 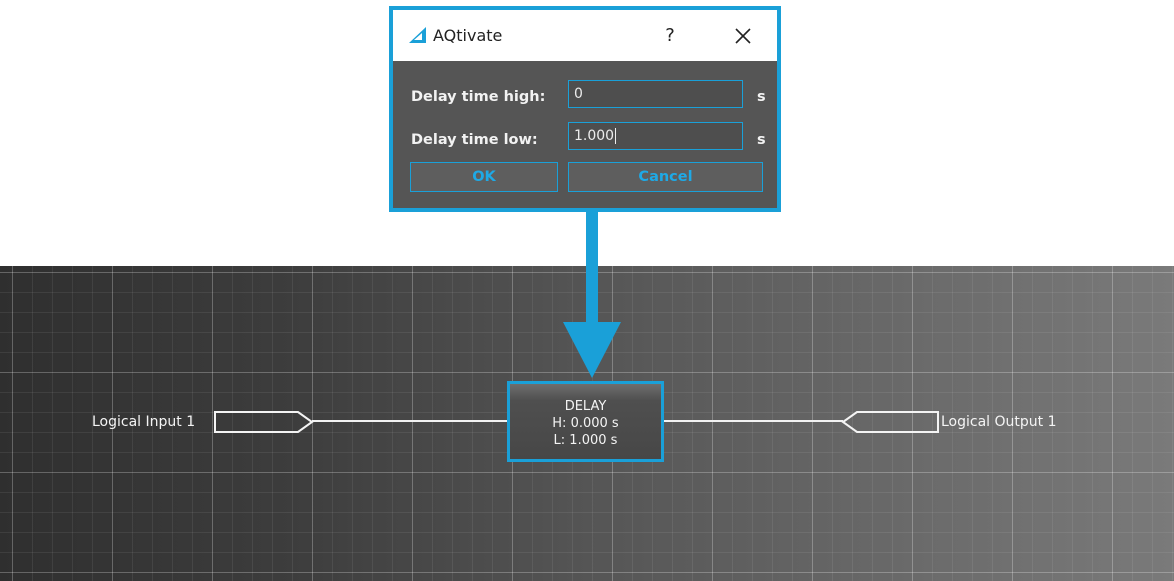 I want to click on delay-block: DELAY H: 0.000 s L: 1.000 s, so click(x=585, y=421).